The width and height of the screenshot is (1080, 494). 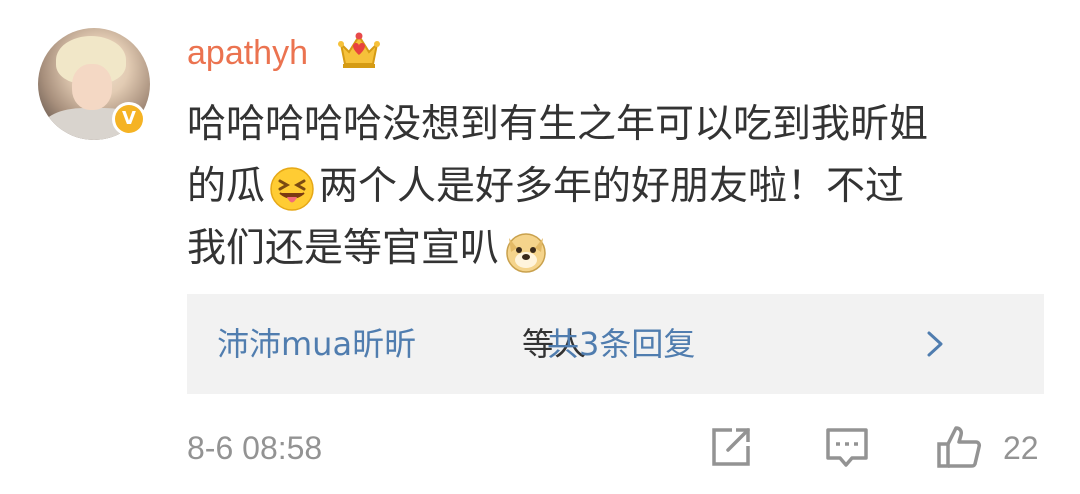 What do you see at coordinates (731, 447) in the screenshot?
I see `share-edit-icon` at bounding box center [731, 447].